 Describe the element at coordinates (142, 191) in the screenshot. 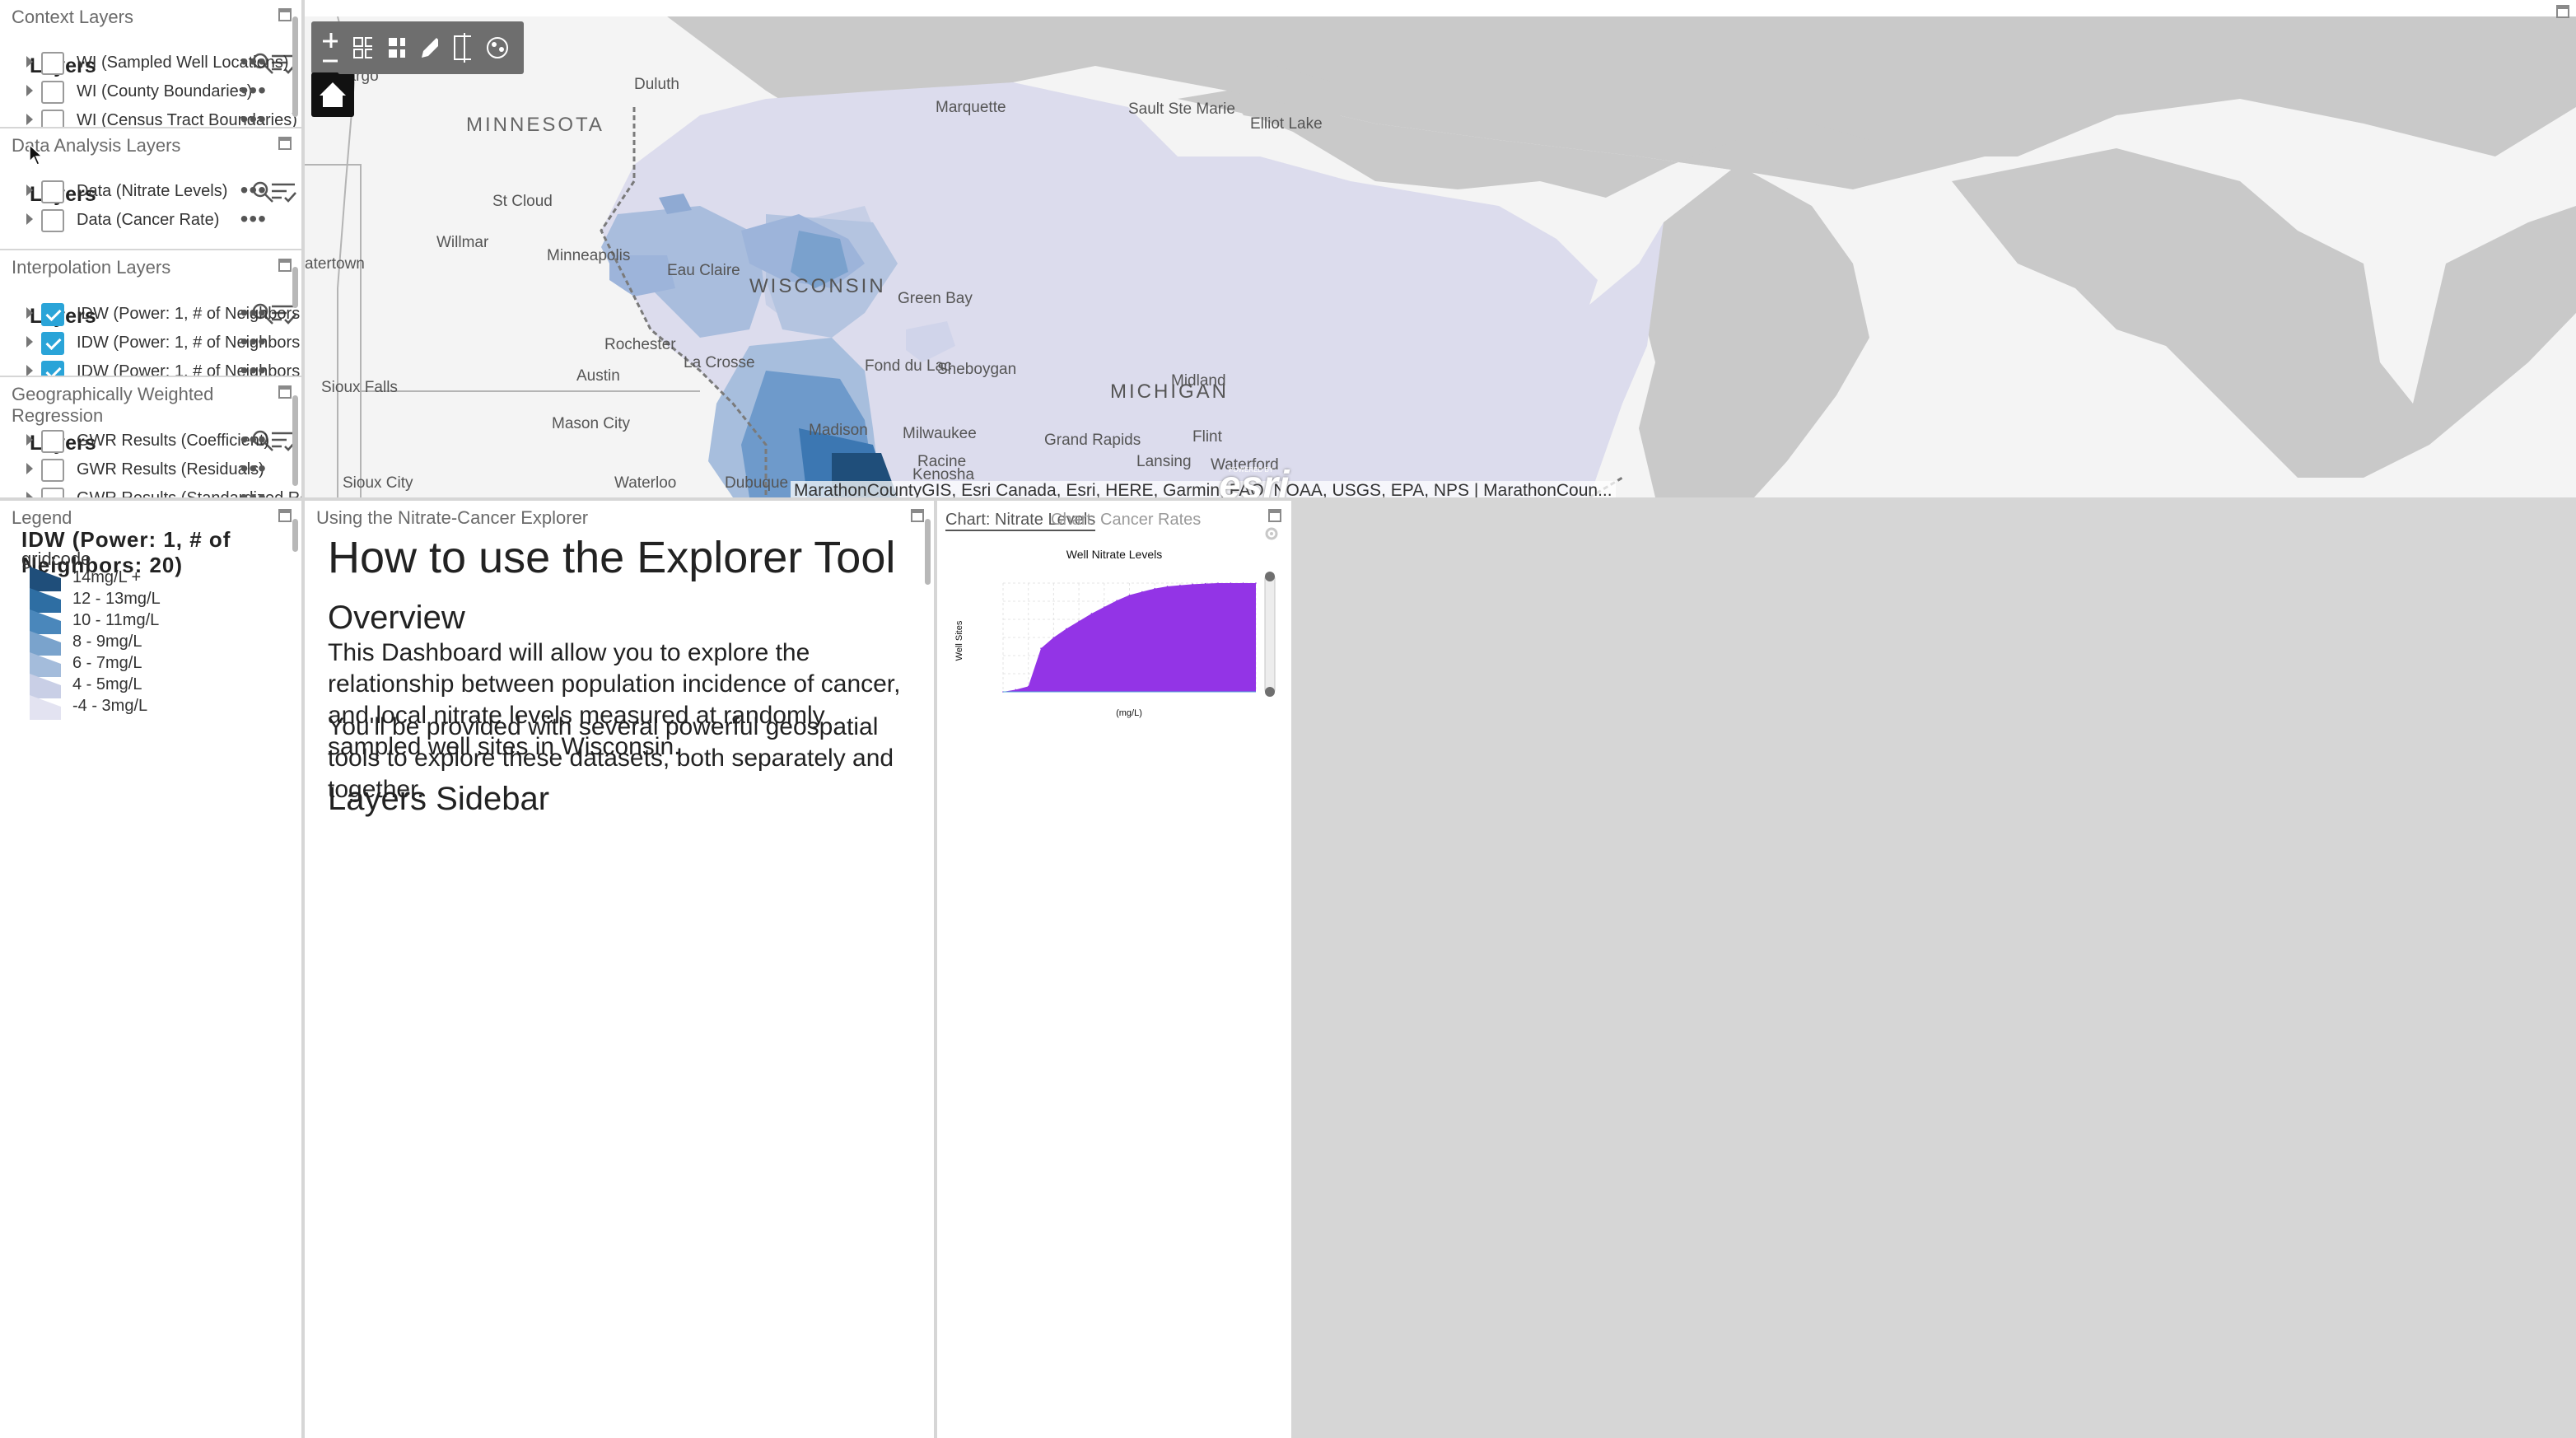

I see `layer-row: Data (Nitrate Levels) •••` at that location.